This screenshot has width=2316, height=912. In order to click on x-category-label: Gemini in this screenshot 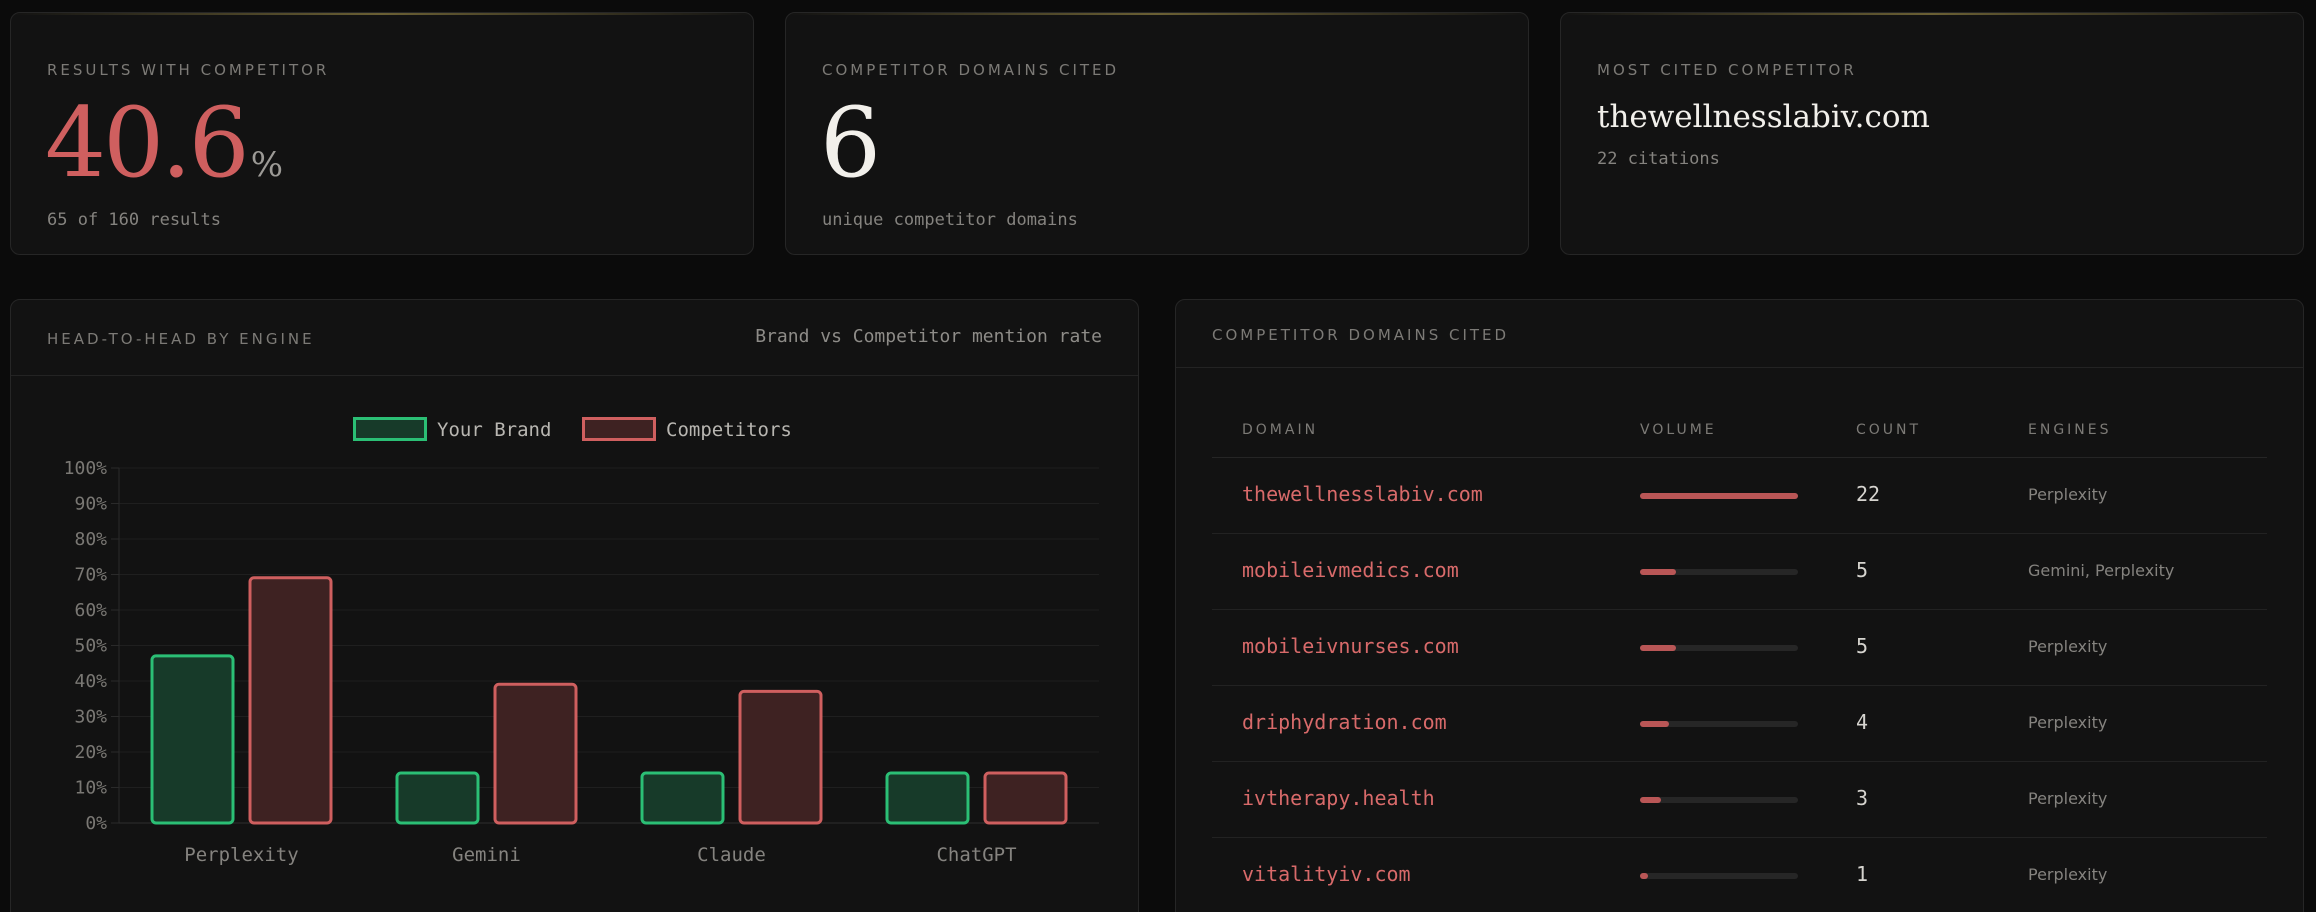, I will do `click(486, 855)`.